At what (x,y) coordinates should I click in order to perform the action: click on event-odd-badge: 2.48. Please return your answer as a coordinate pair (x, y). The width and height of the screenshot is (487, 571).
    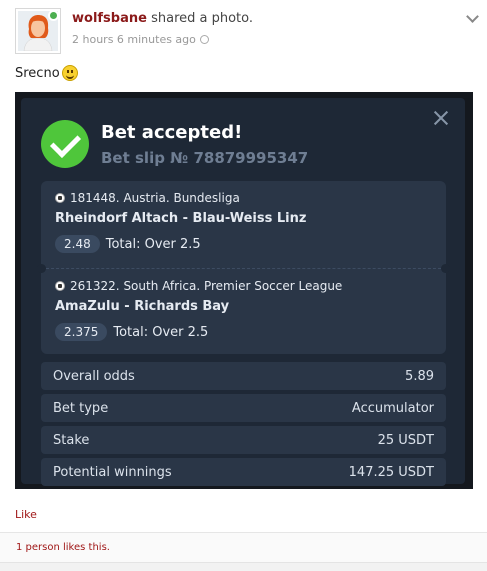
    Looking at the image, I should click on (77, 244).